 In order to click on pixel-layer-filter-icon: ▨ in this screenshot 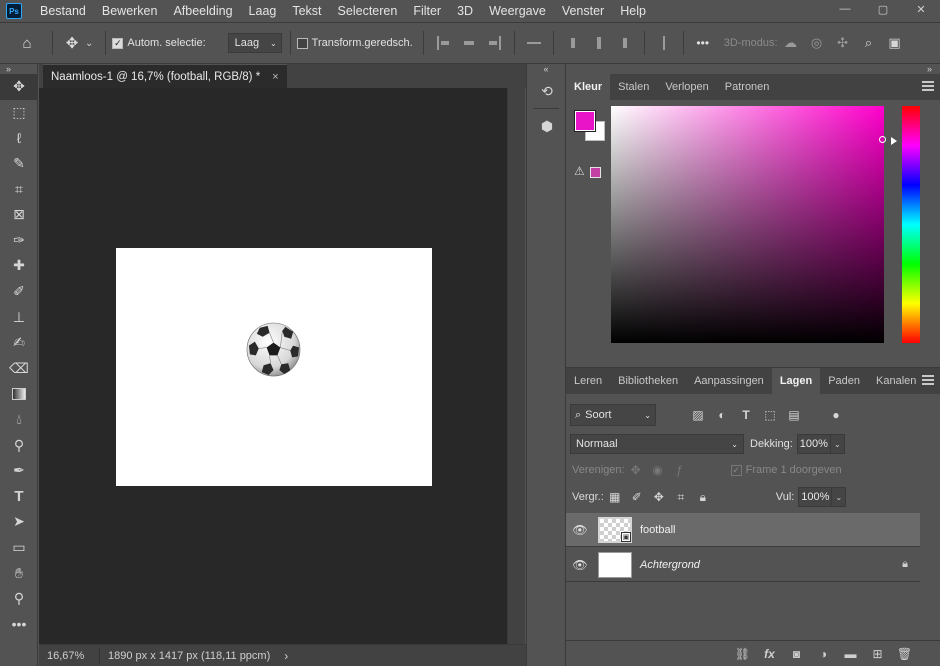, I will do `click(698, 415)`.